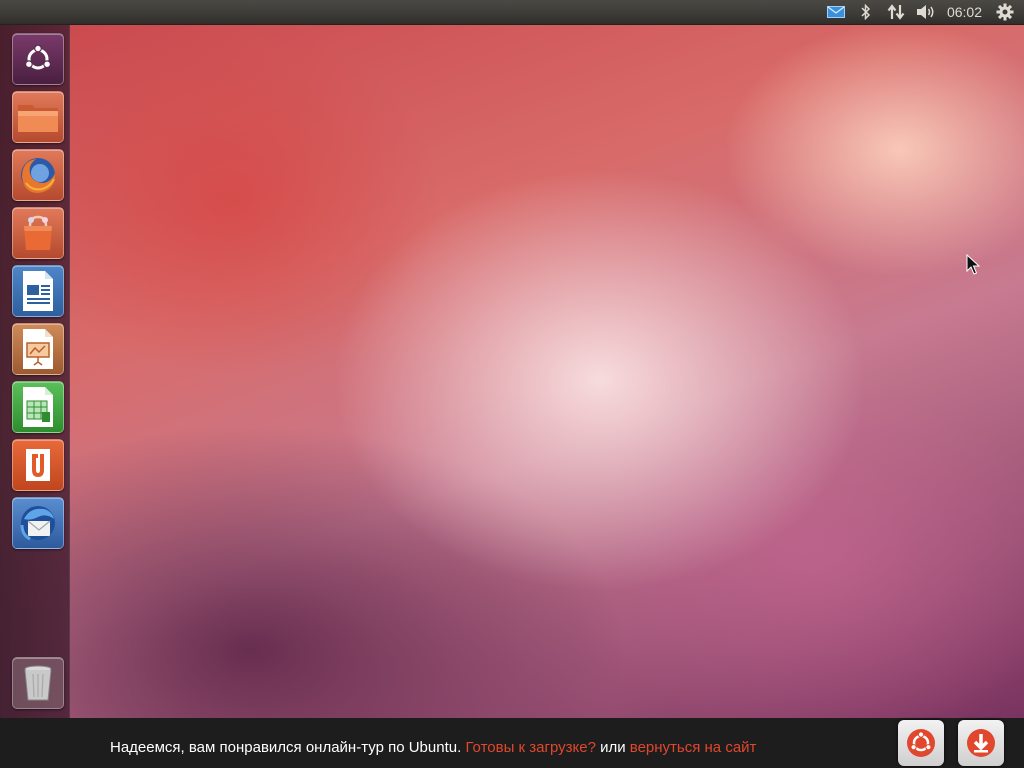  I want to click on launcher-item-libreoffice-calc, so click(38, 407).